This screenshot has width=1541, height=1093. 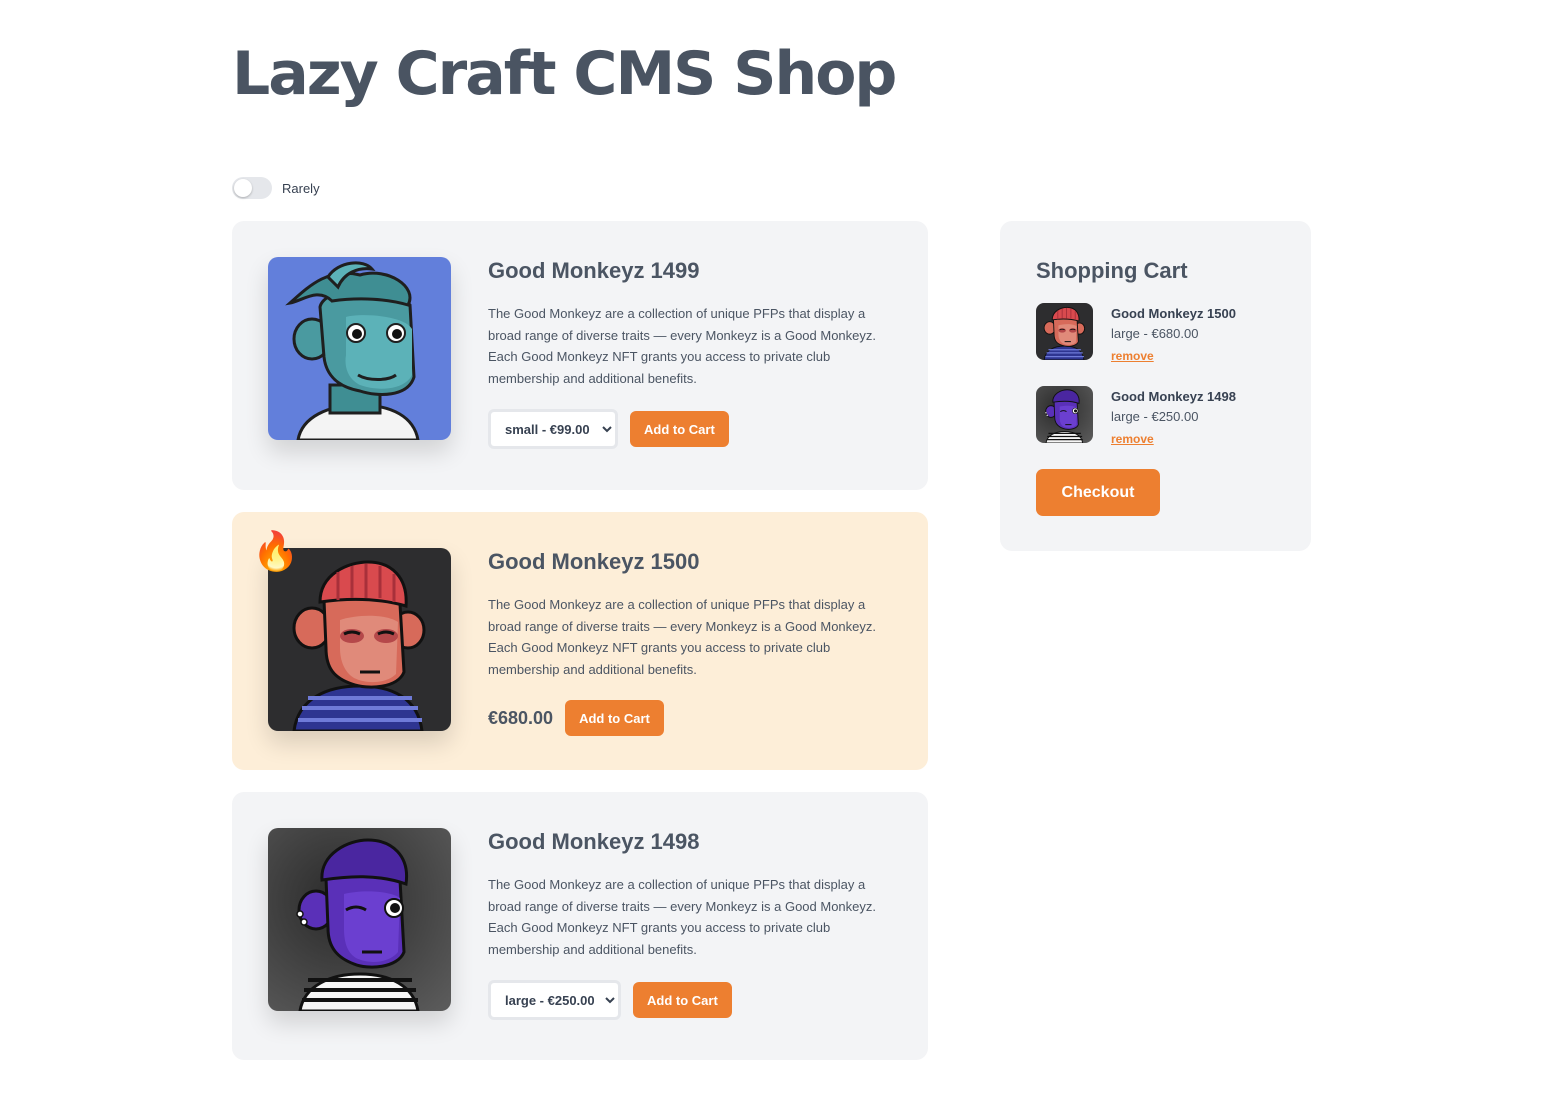 I want to click on variant-select: small - €99.00, so click(x=553, y=429).